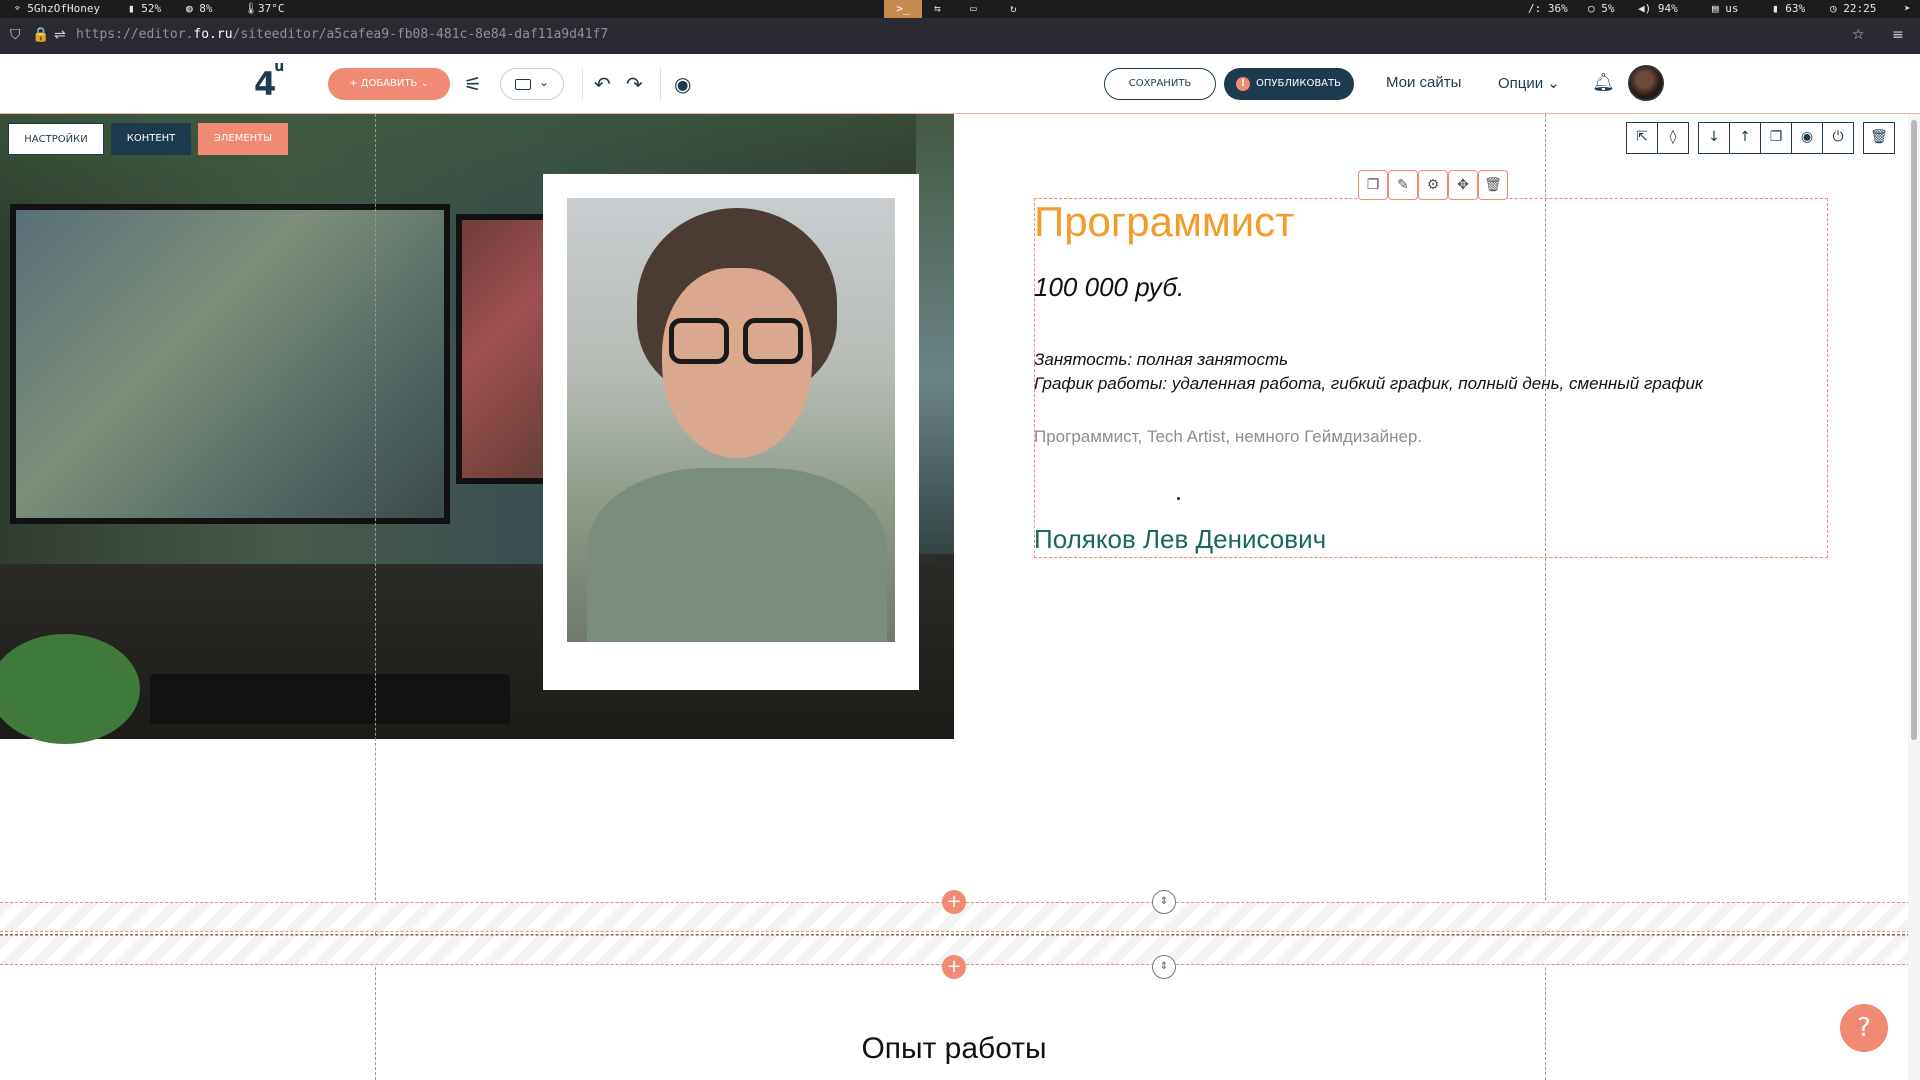  What do you see at coordinates (1838, 138) in the screenshot?
I see `power-icon: ⏻` at bounding box center [1838, 138].